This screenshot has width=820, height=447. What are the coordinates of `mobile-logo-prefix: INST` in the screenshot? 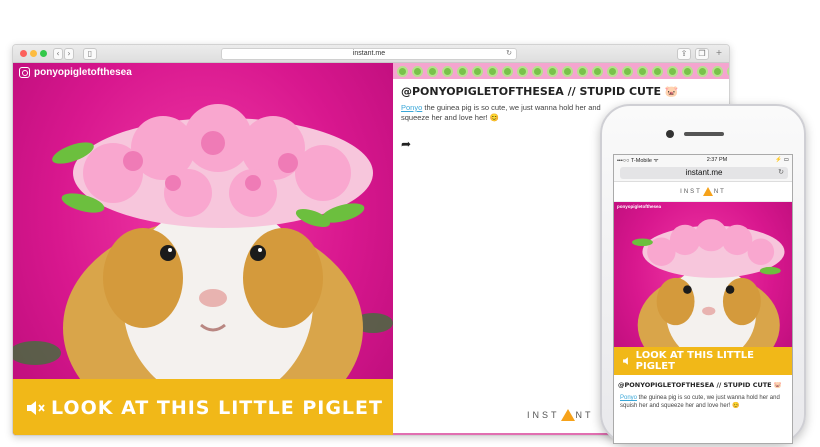 It's located at (691, 191).